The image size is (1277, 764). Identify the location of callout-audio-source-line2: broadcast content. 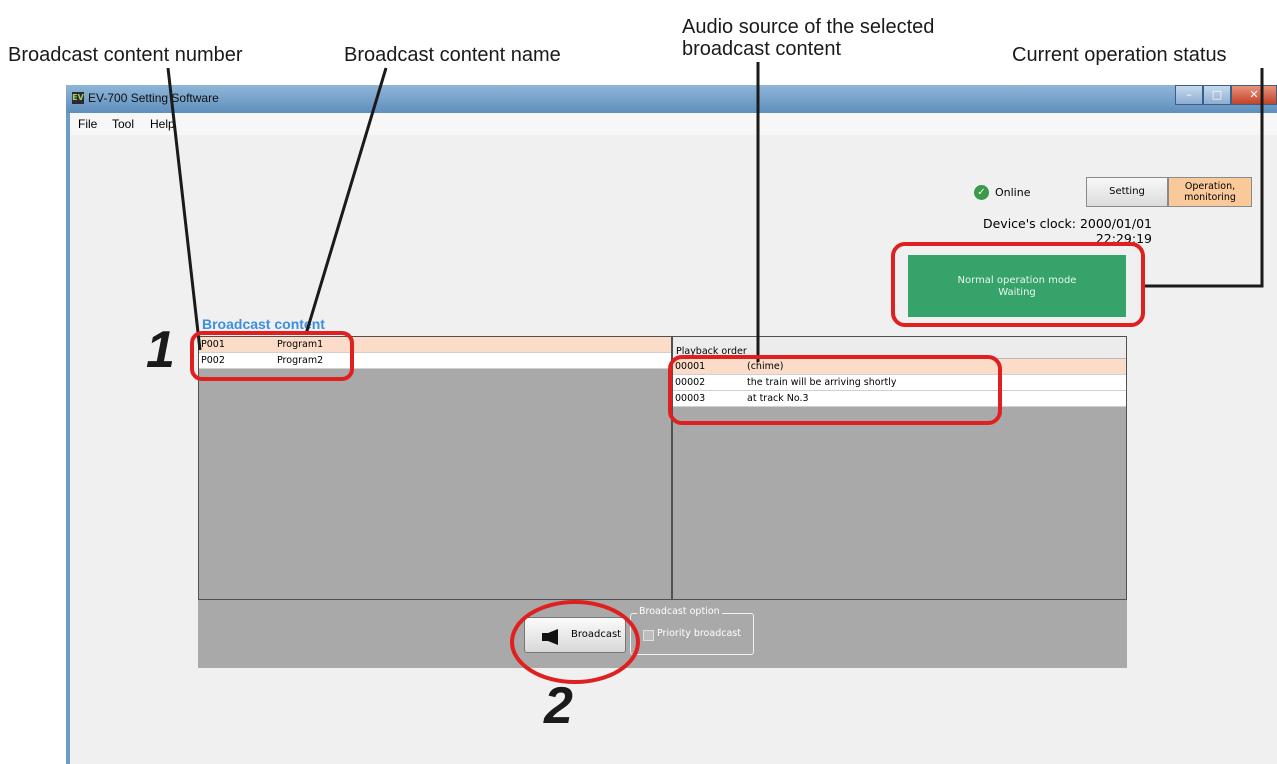
(761, 49).